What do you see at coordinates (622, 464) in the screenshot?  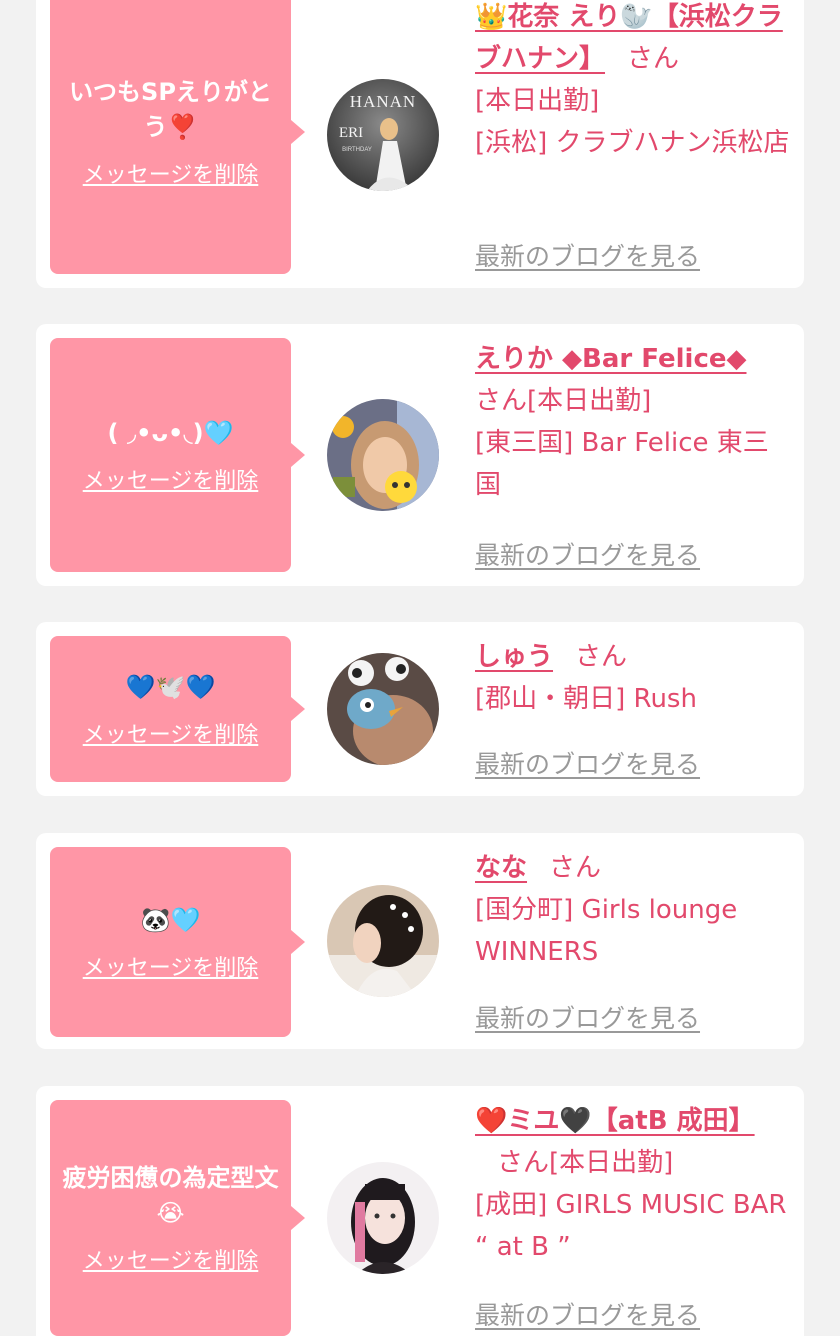 I see `shop-location: [東三国] Bar Felice 東三国` at bounding box center [622, 464].